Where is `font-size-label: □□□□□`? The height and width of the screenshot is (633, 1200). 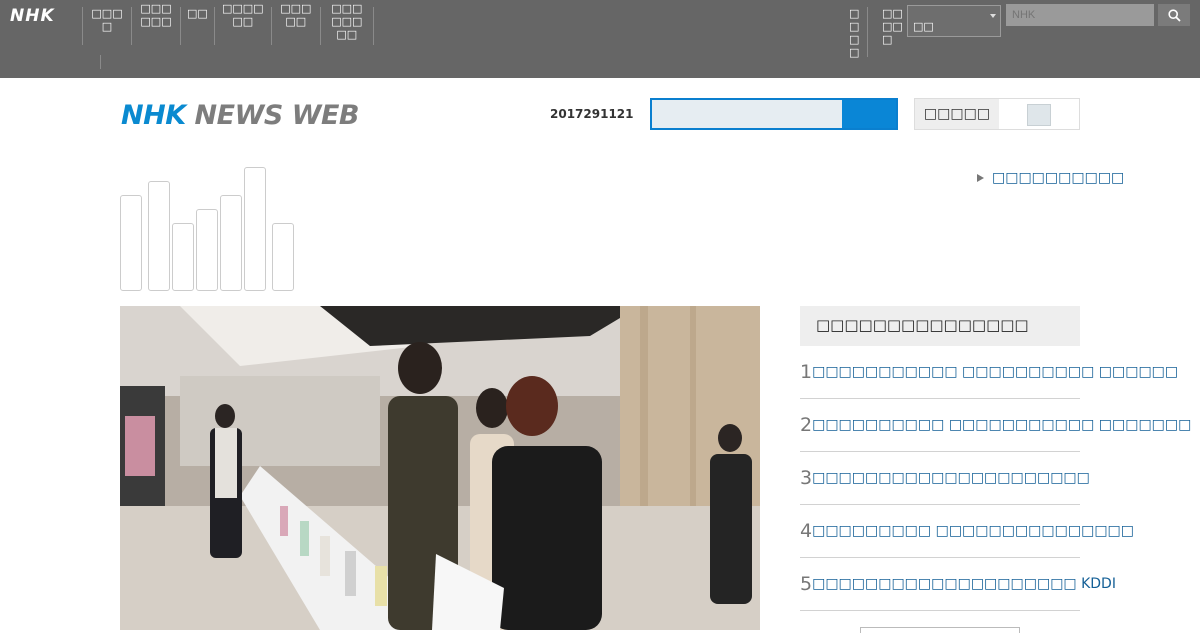 font-size-label: □□□□□ is located at coordinates (957, 114).